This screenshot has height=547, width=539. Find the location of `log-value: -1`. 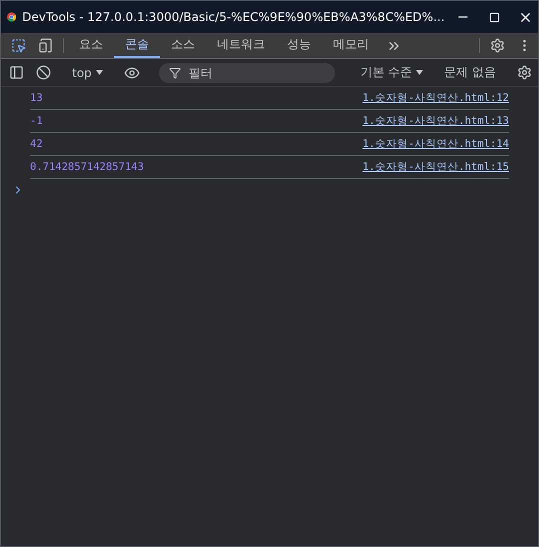

log-value: -1 is located at coordinates (36, 121).